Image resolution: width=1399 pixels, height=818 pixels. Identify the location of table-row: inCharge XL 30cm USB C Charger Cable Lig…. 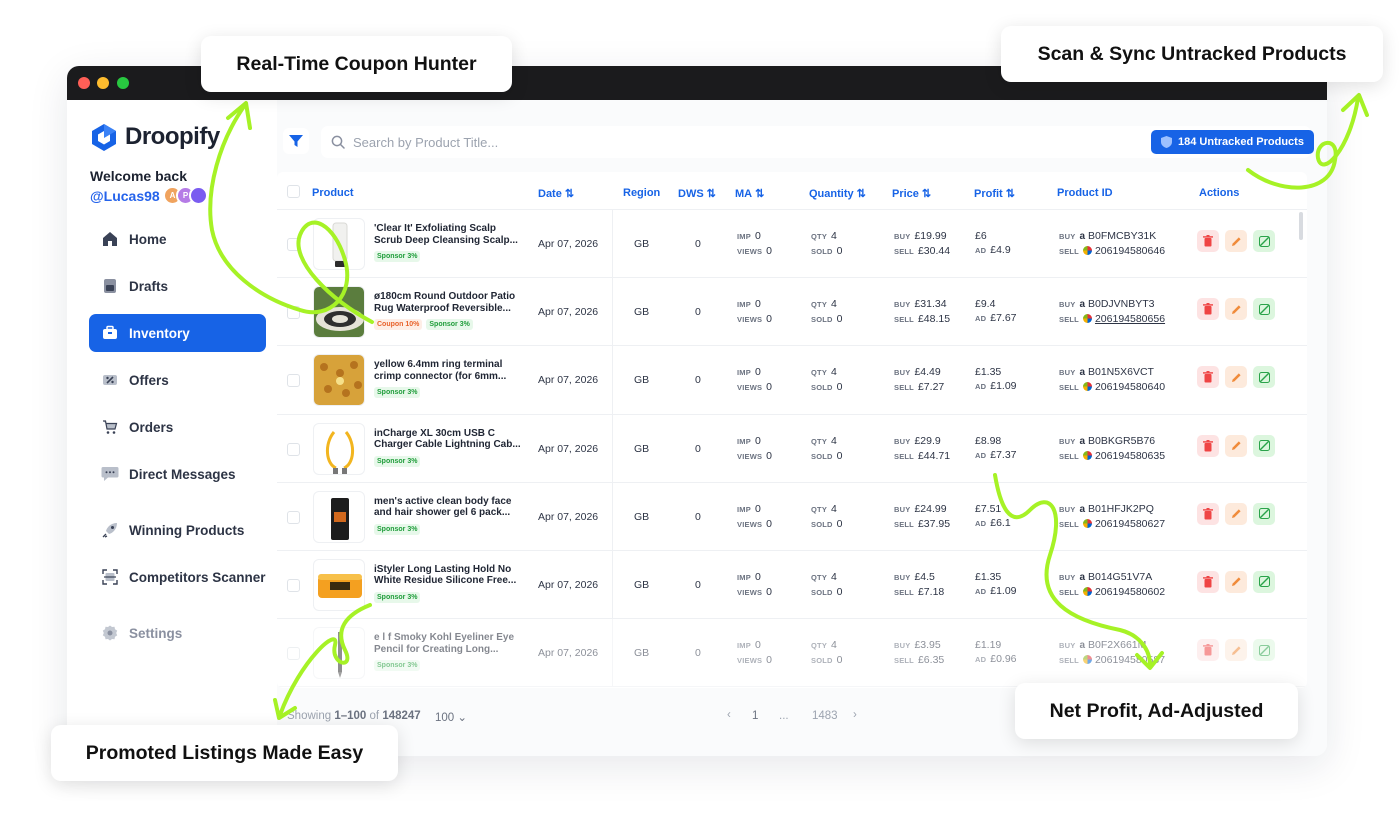
(792, 448).